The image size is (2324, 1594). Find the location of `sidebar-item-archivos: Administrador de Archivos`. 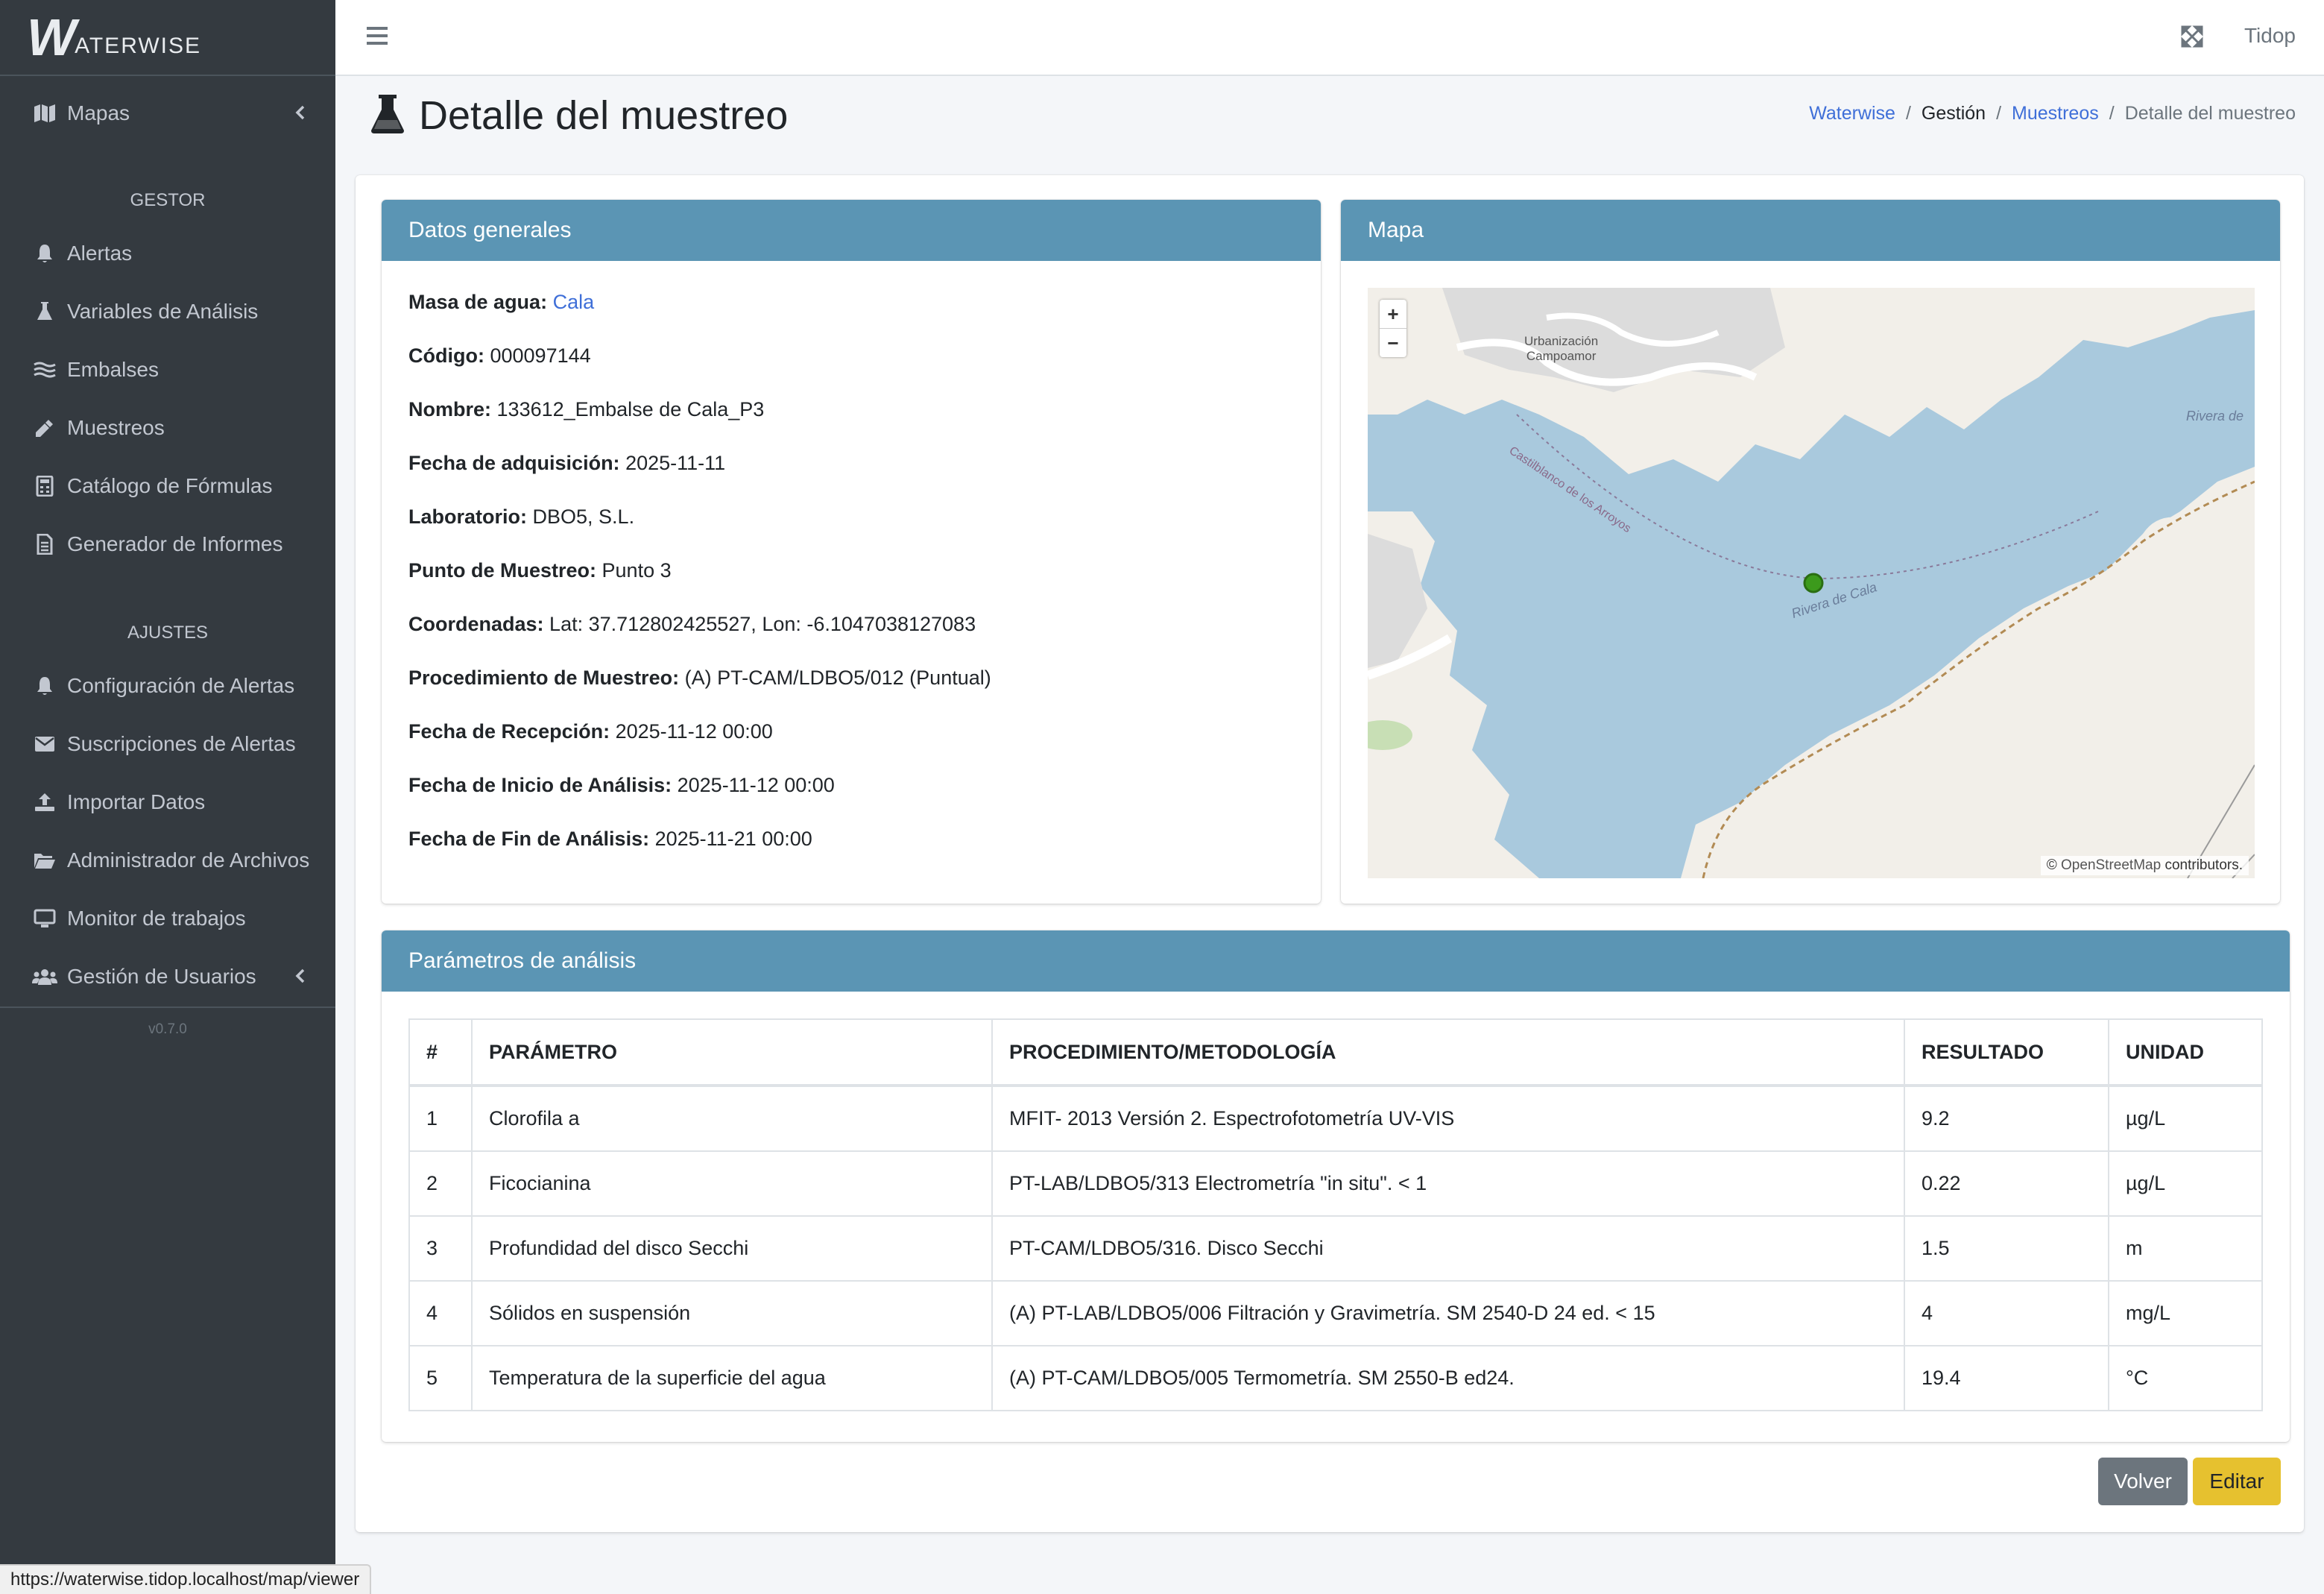

sidebar-item-archivos: Administrador de Archivos is located at coordinates (167, 861).